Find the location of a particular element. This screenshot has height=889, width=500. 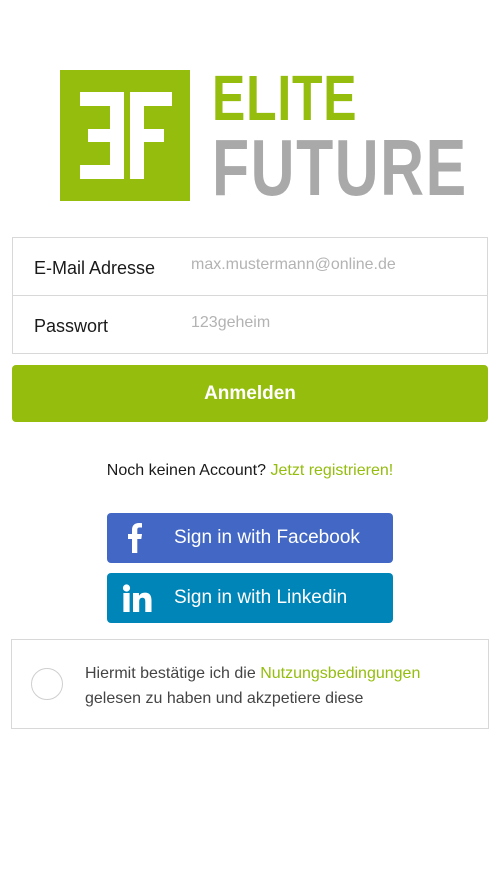

login-button: Anmelden is located at coordinates (250, 393).